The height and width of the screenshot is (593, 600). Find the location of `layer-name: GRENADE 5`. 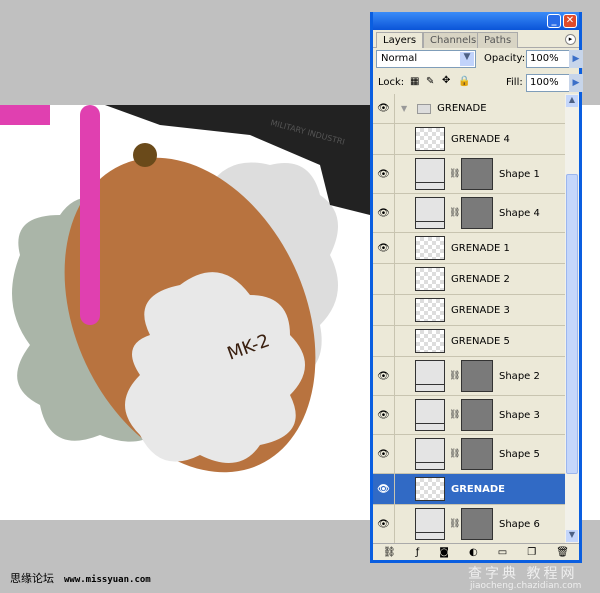

layer-name: GRENADE 5 is located at coordinates (480, 341).